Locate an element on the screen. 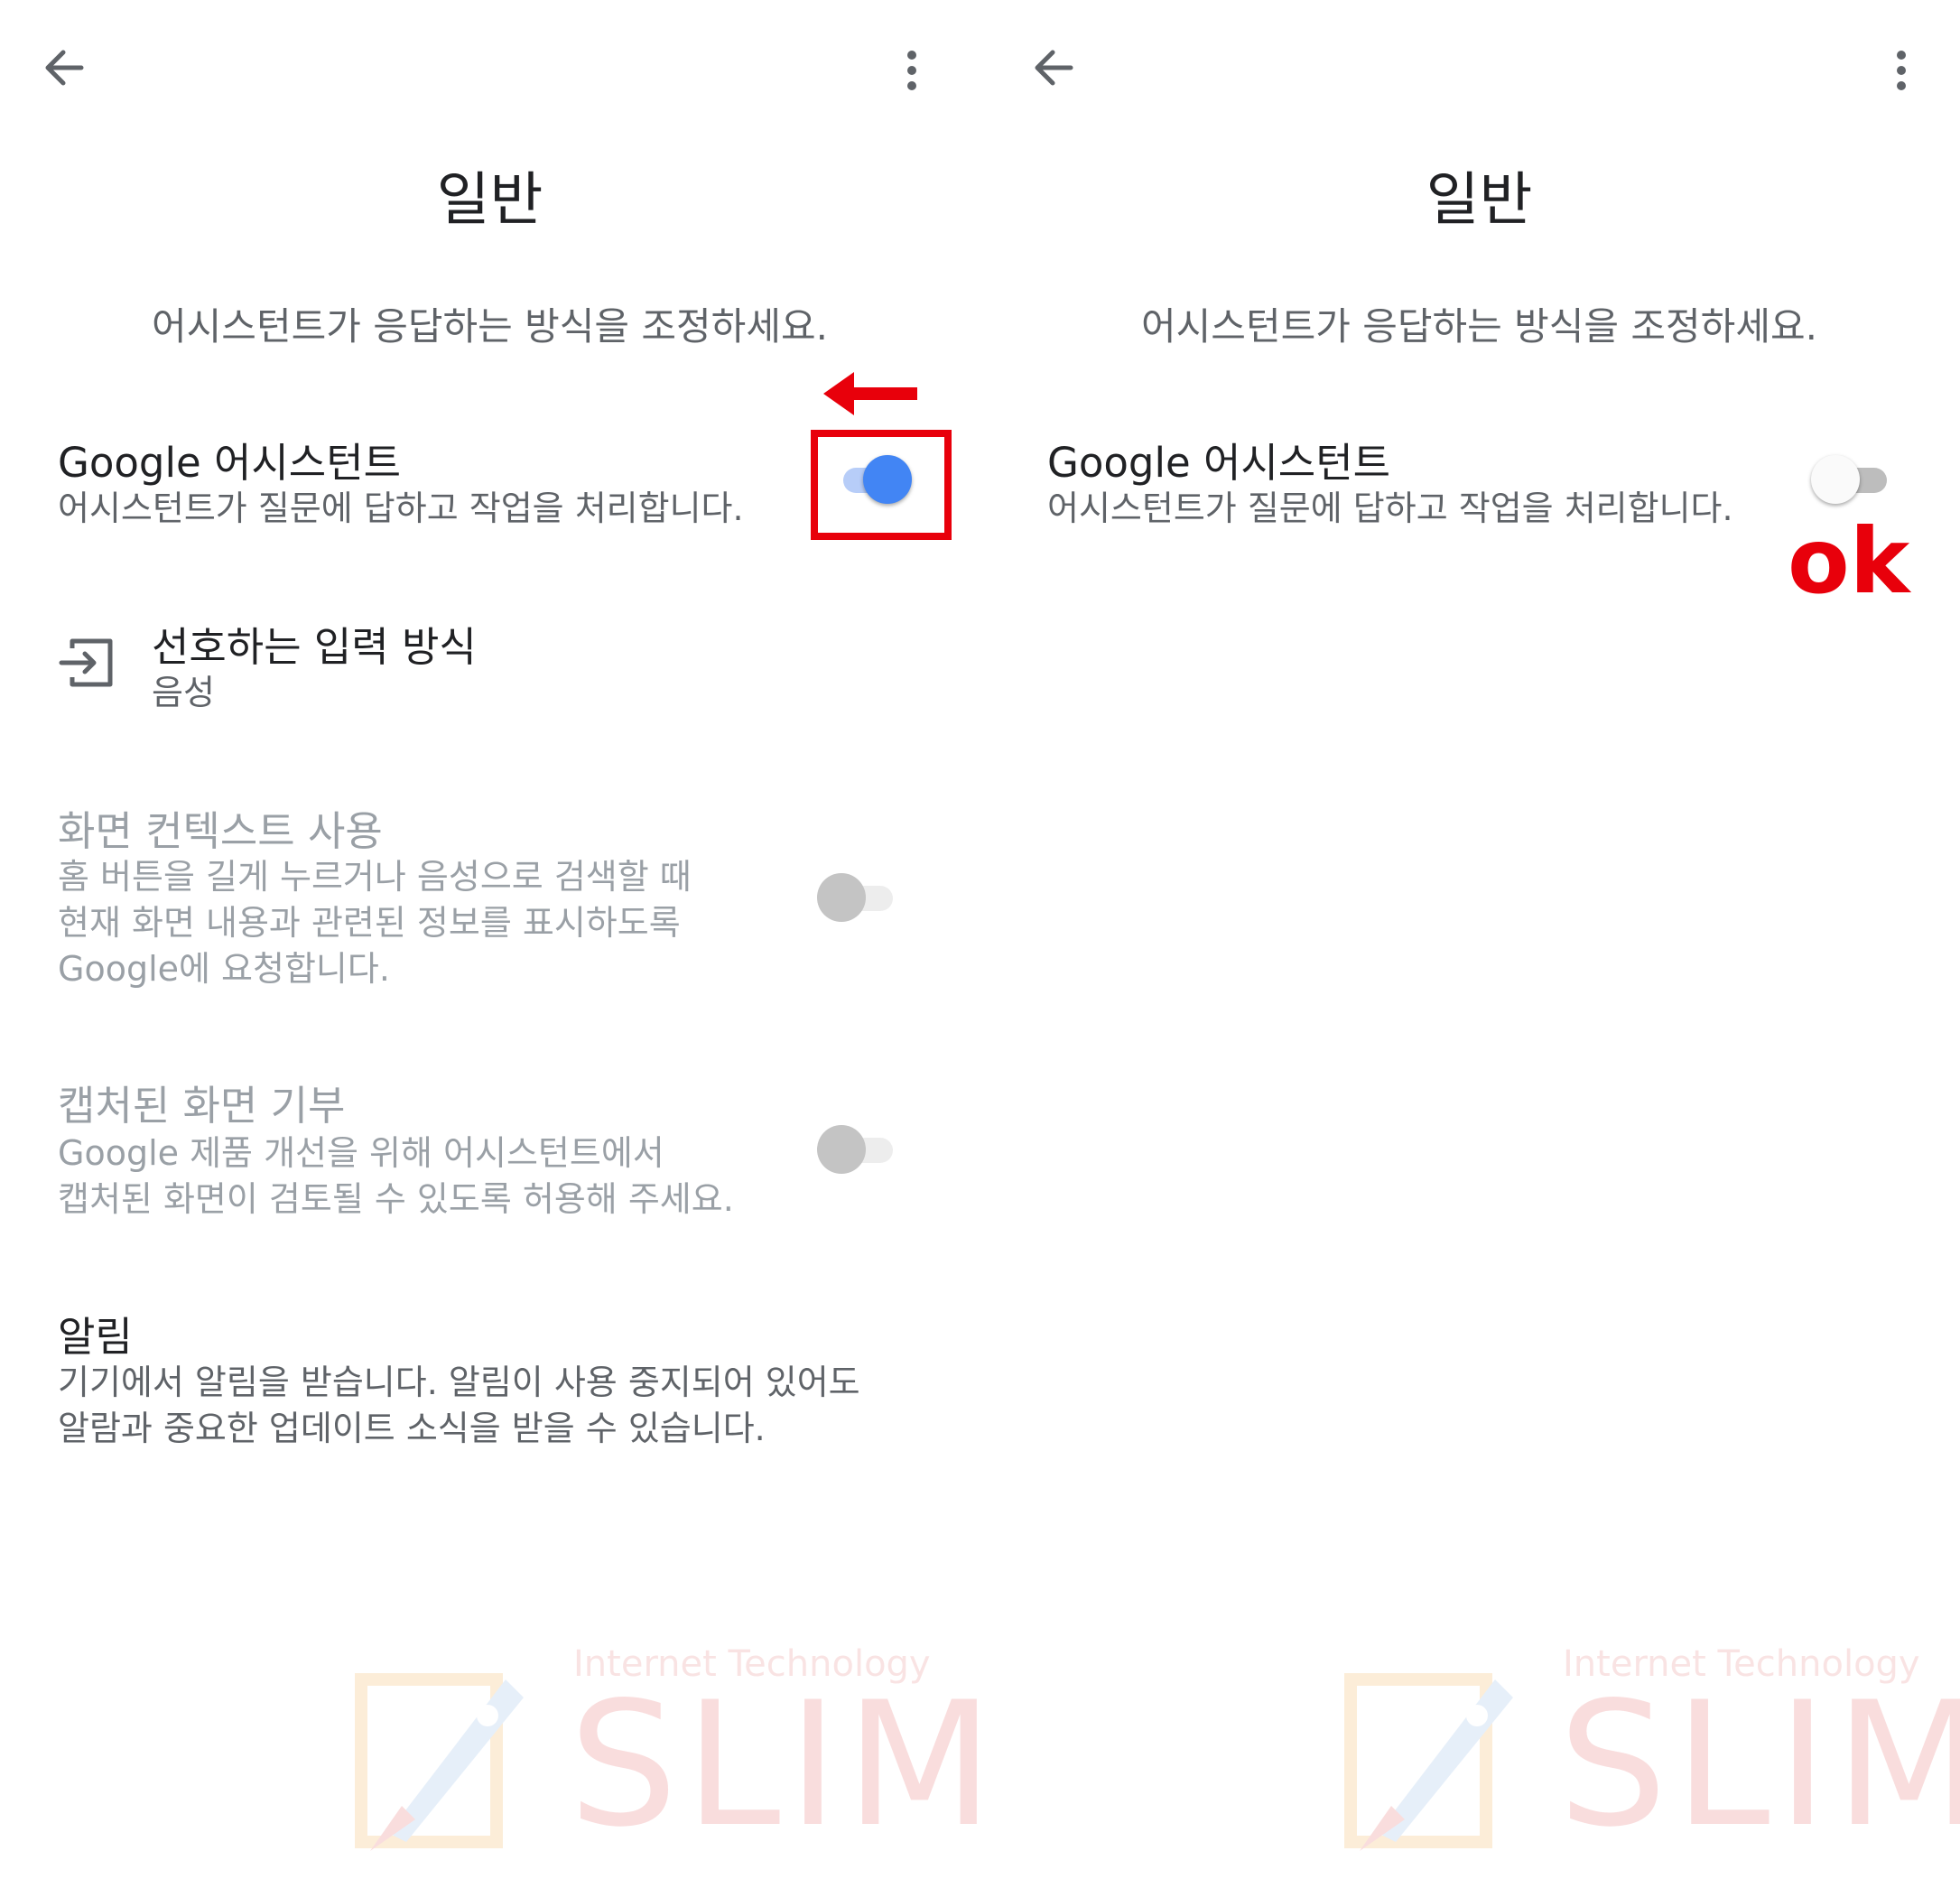 This screenshot has width=1960, height=1879. notifications-desc-line-2: 알람과 중요한 업데이트 소식을 받을 수 있습니다. is located at coordinates (412, 1428).